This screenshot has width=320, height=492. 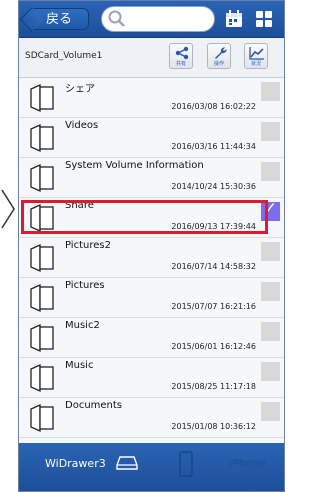 What do you see at coordinates (213, 306) in the screenshot?
I see `item-date: 2015/07/07 16:21:16` at bounding box center [213, 306].